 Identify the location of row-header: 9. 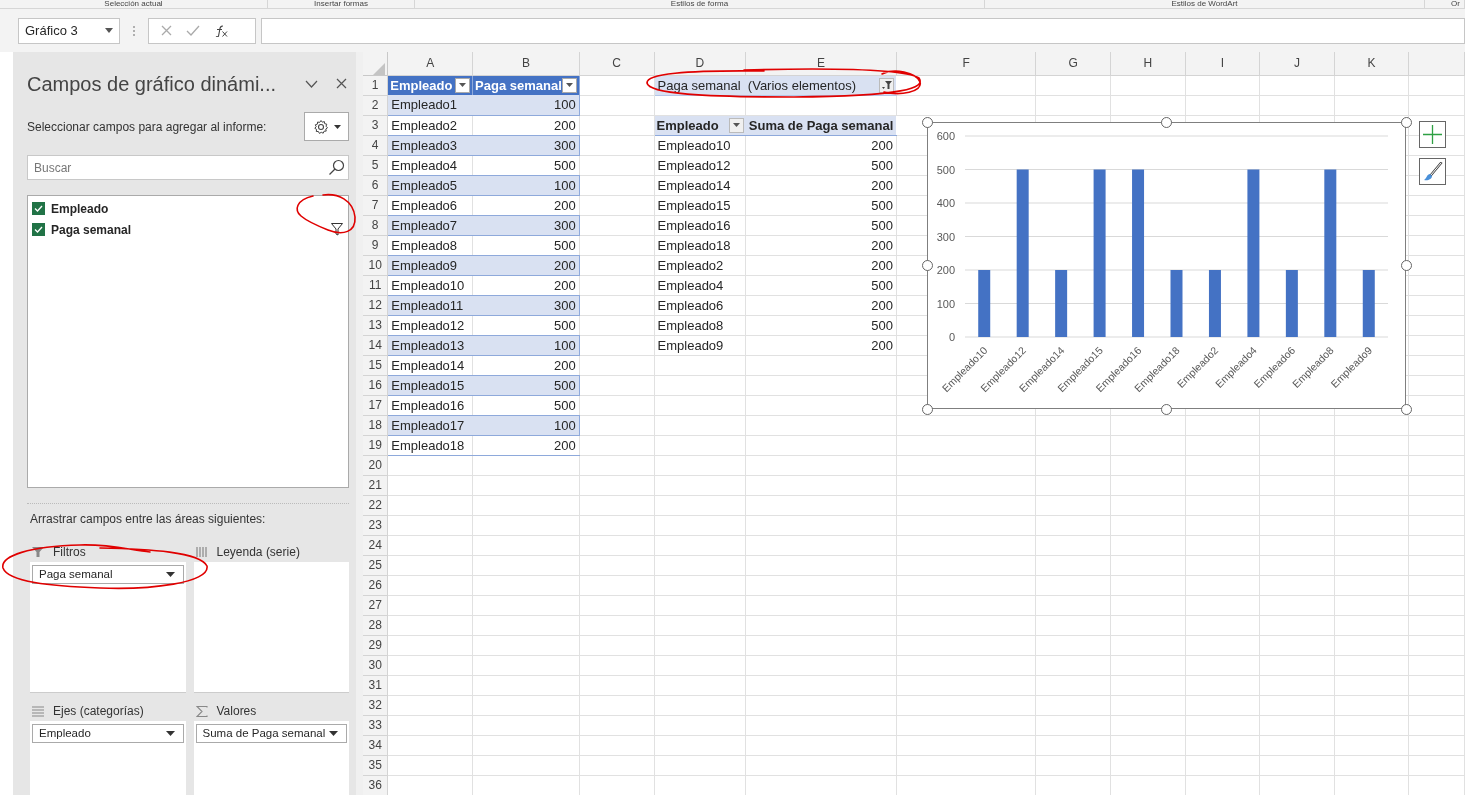
(375, 245).